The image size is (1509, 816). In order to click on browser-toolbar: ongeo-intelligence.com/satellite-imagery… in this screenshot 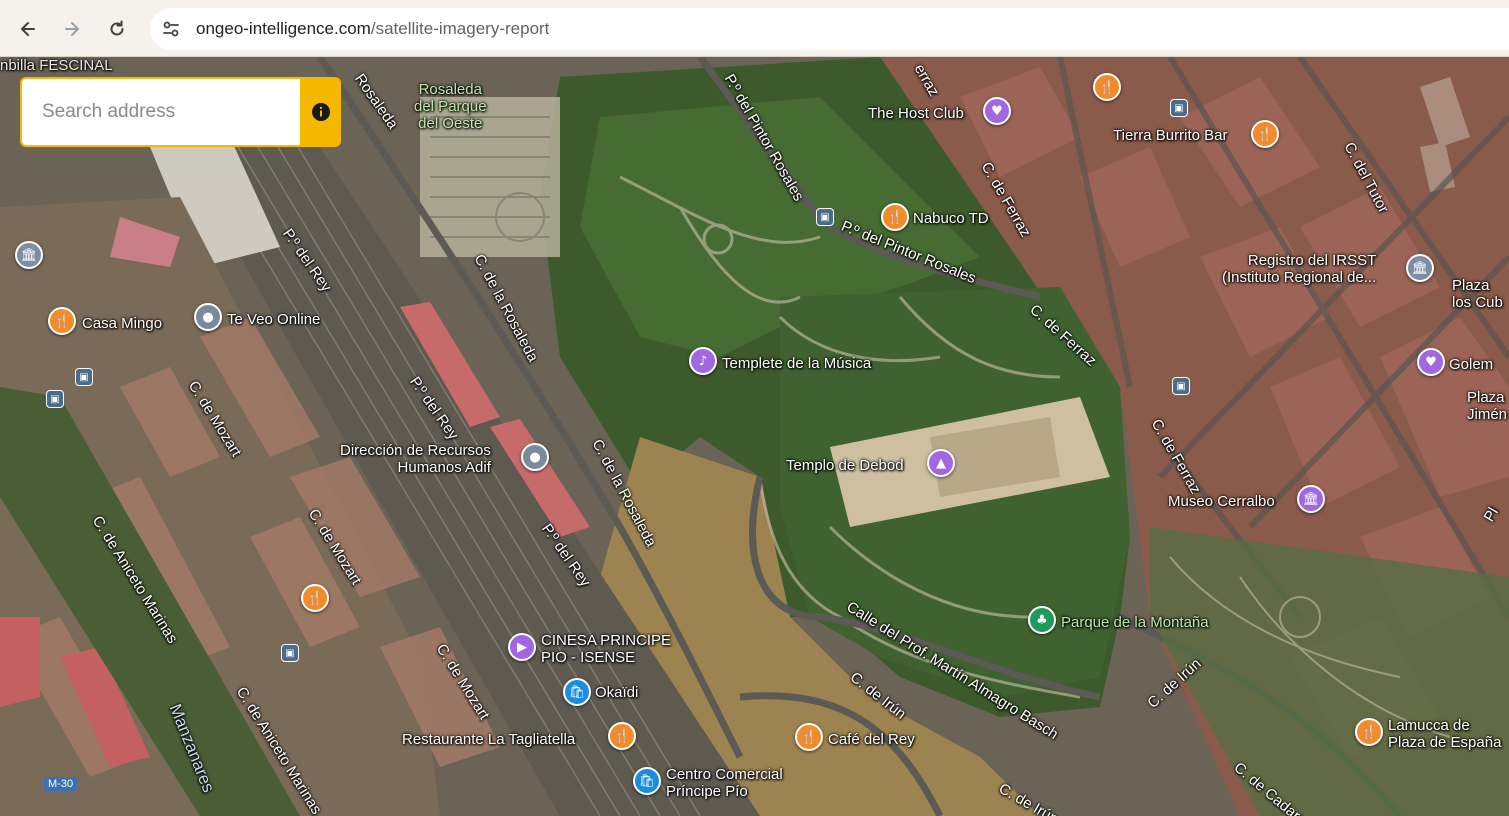, I will do `click(754, 28)`.